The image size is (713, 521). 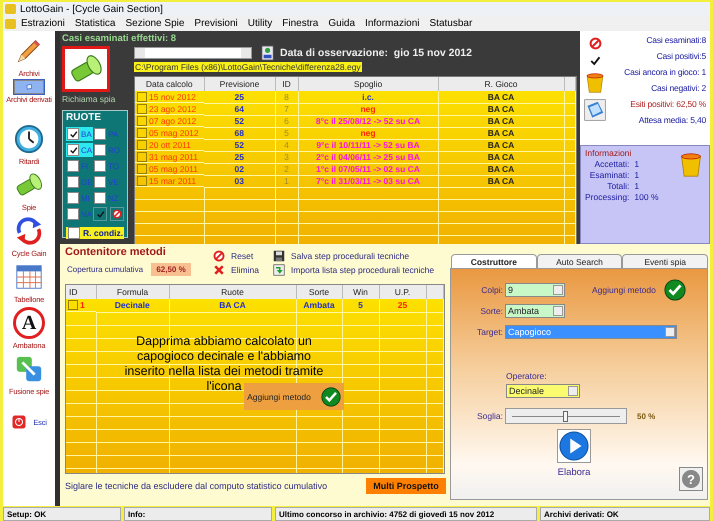 What do you see at coordinates (79, 134) in the screenshot?
I see `wheel-checkbox: BA` at bounding box center [79, 134].